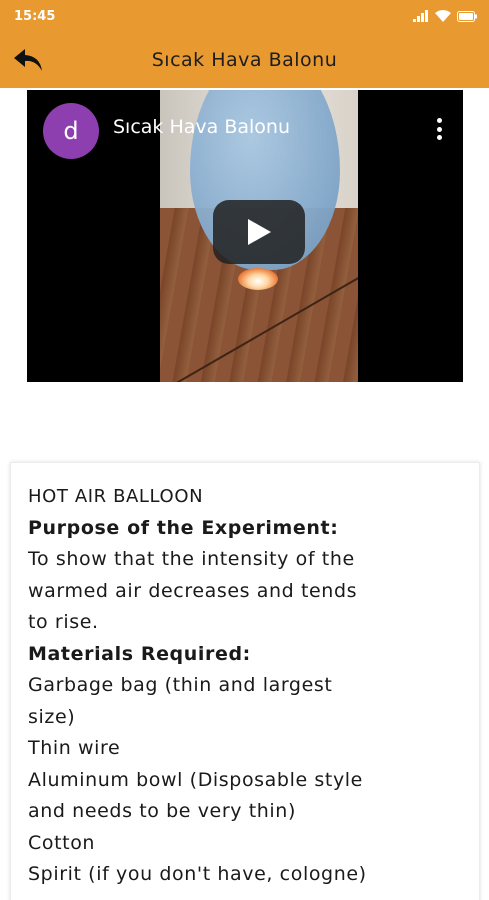 The width and height of the screenshot is (489, 900). Describe the element at coordinates (35, 16) in the screenshot. I see `status-time: 15:45` at that location.